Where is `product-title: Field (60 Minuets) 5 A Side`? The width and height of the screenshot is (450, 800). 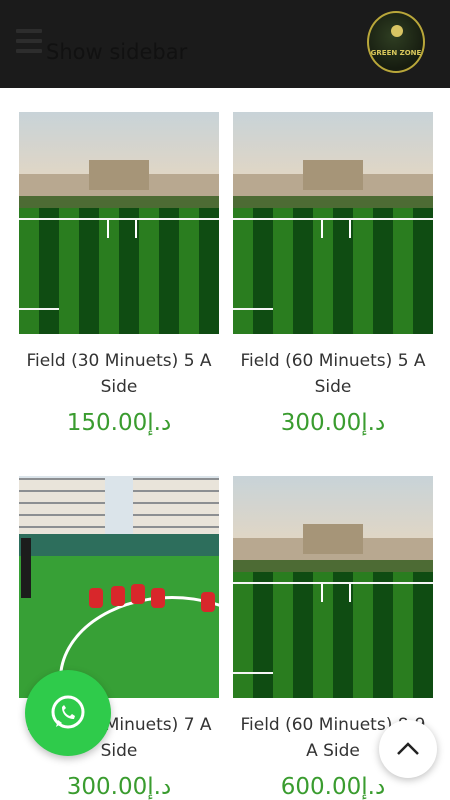
product-title: Field (60 Minuets) 5 A Side is located at coordinates (333, 374).